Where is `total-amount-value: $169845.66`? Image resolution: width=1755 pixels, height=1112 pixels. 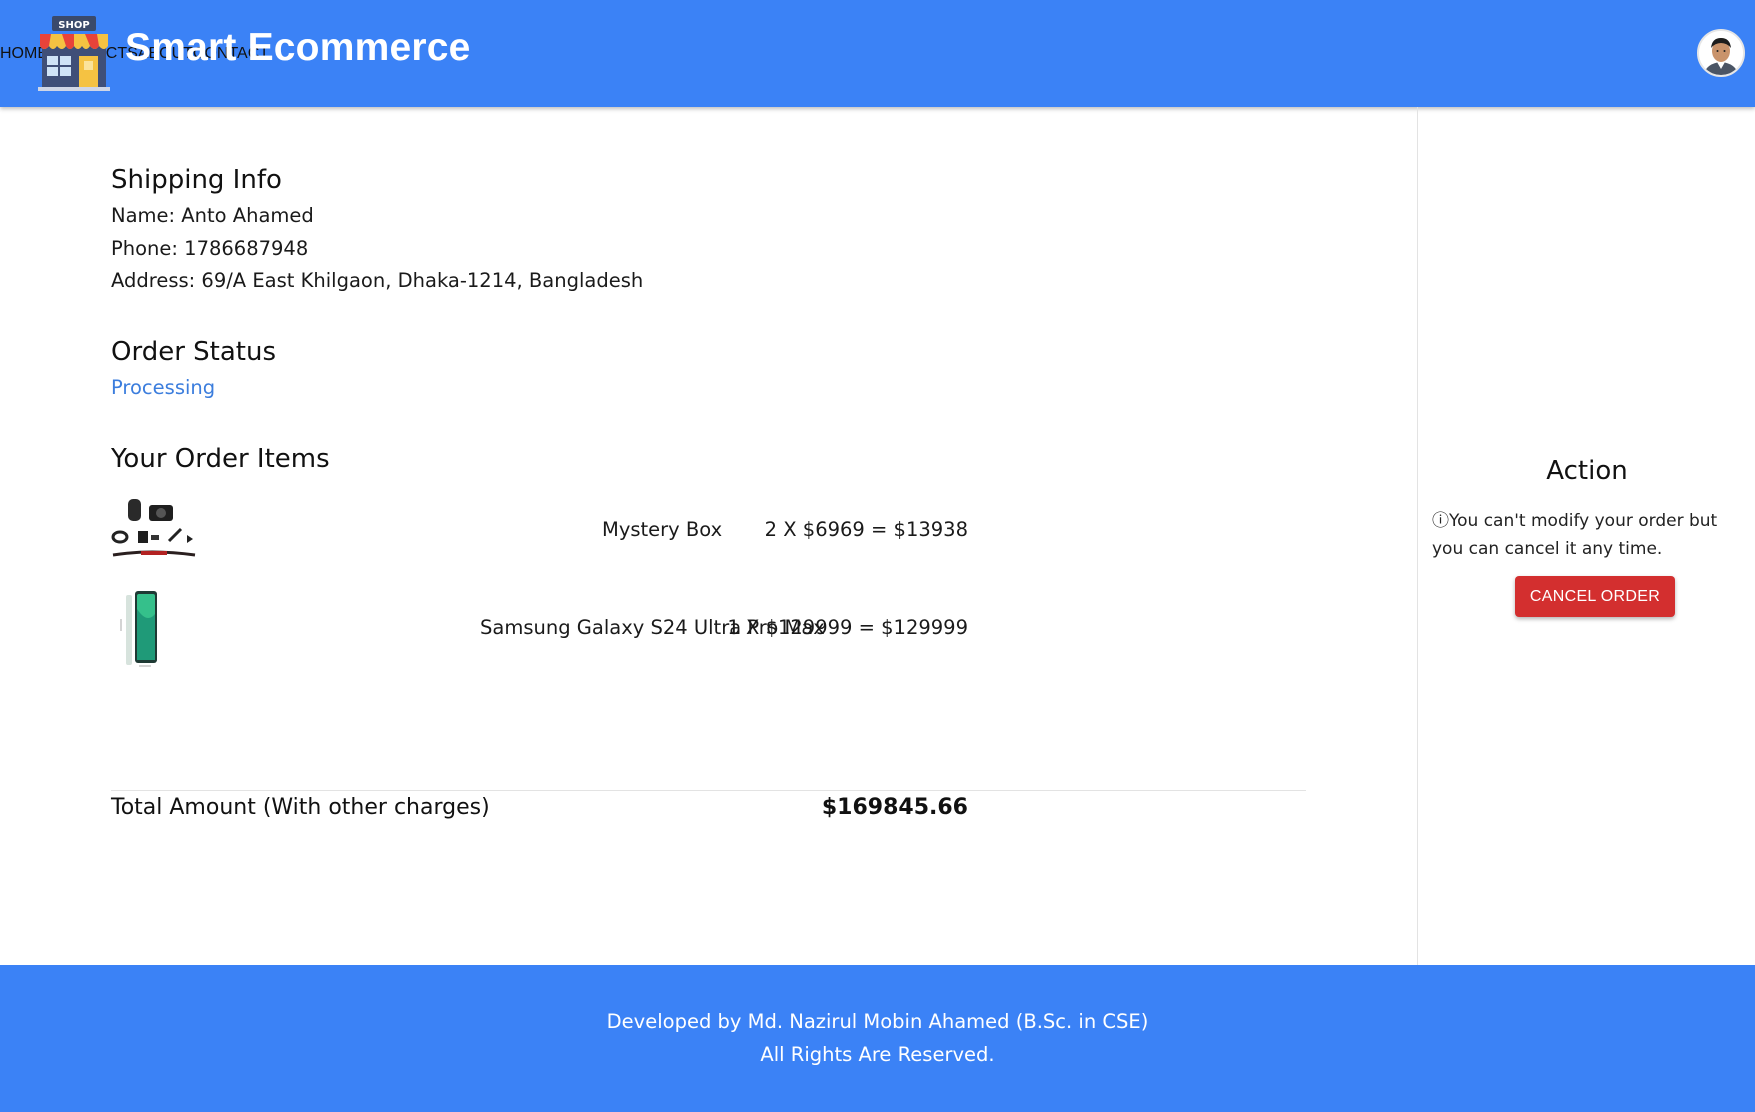 total-amount-value: $169845.66 is located at coordinates (894, 807).